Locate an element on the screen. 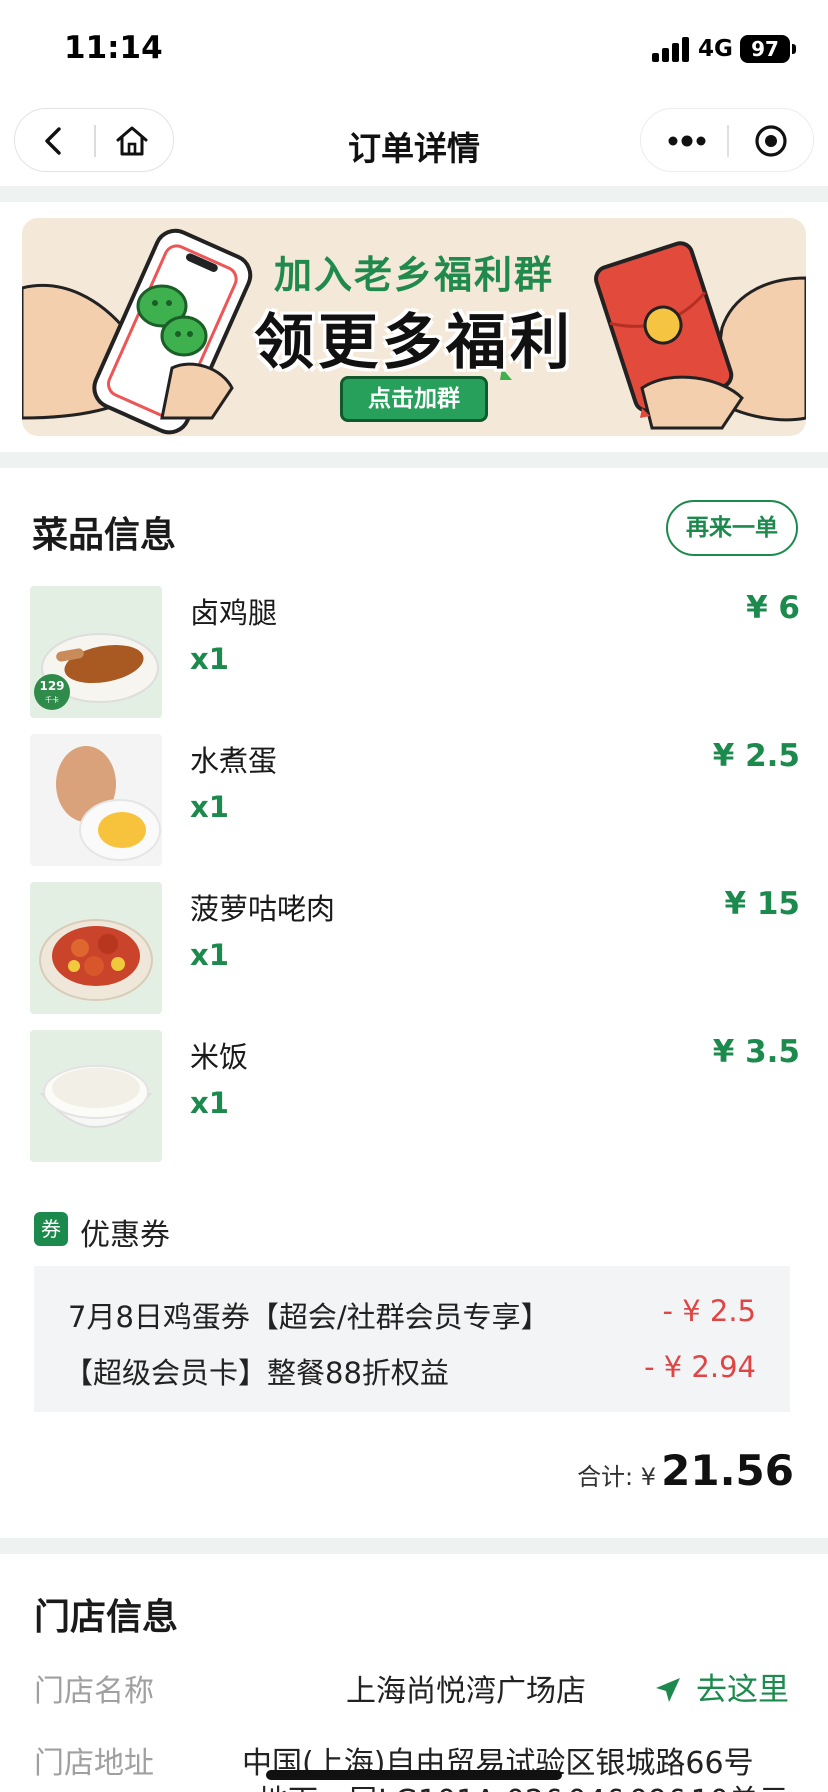  navigation-arrow-icon is located at coordinates (668, 1690).